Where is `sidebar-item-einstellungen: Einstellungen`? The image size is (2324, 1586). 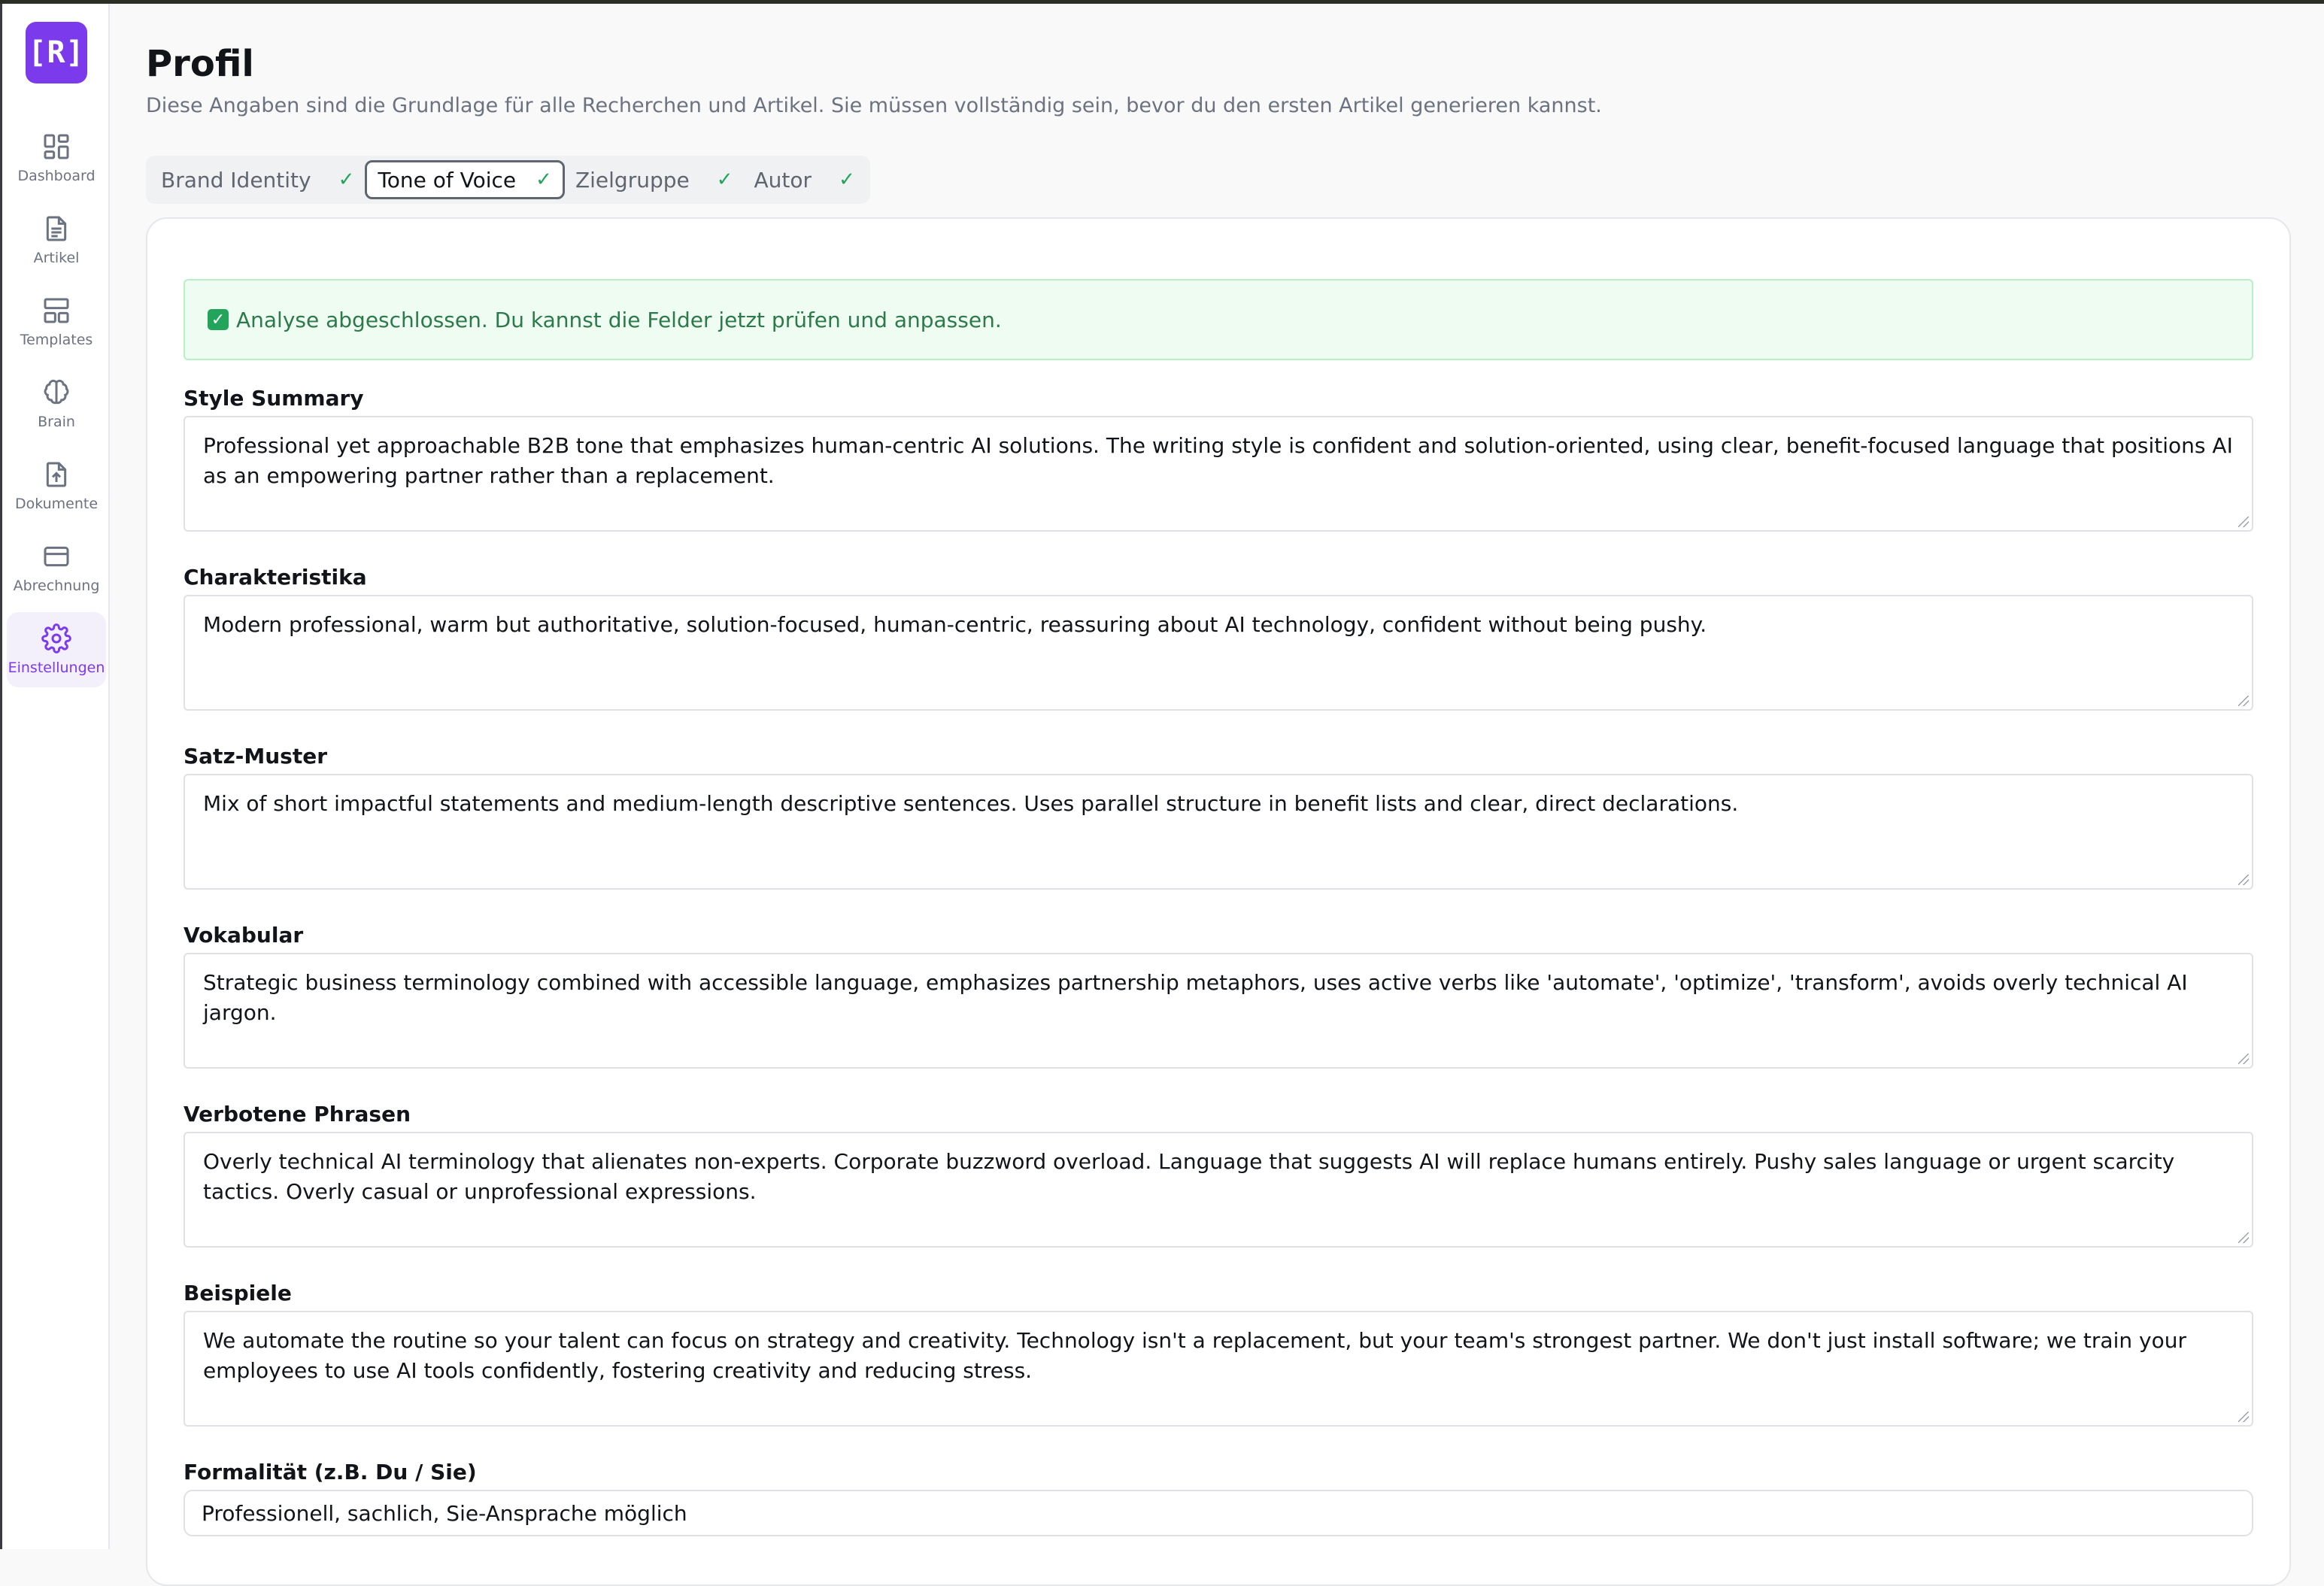
sidebar-item-einstellungen: Einstellungen is located at coordinates (56, 649).